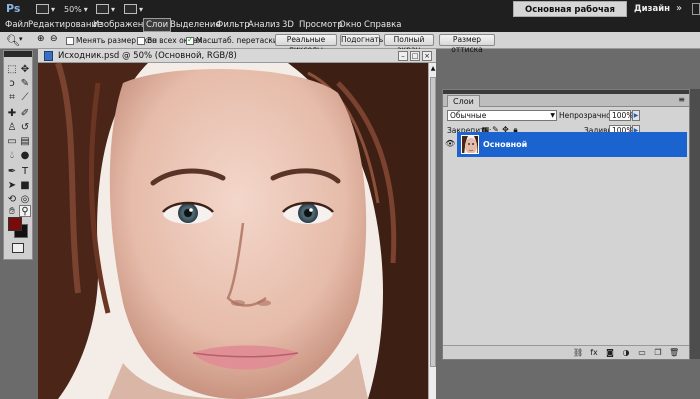 Image resolution: width=700 pixels, height=399 pixels. What do you see at coordinates (566, 100) in the screenshot?
I see `layers-tab-row: Слои ≡` at bounding box center [566, 100].